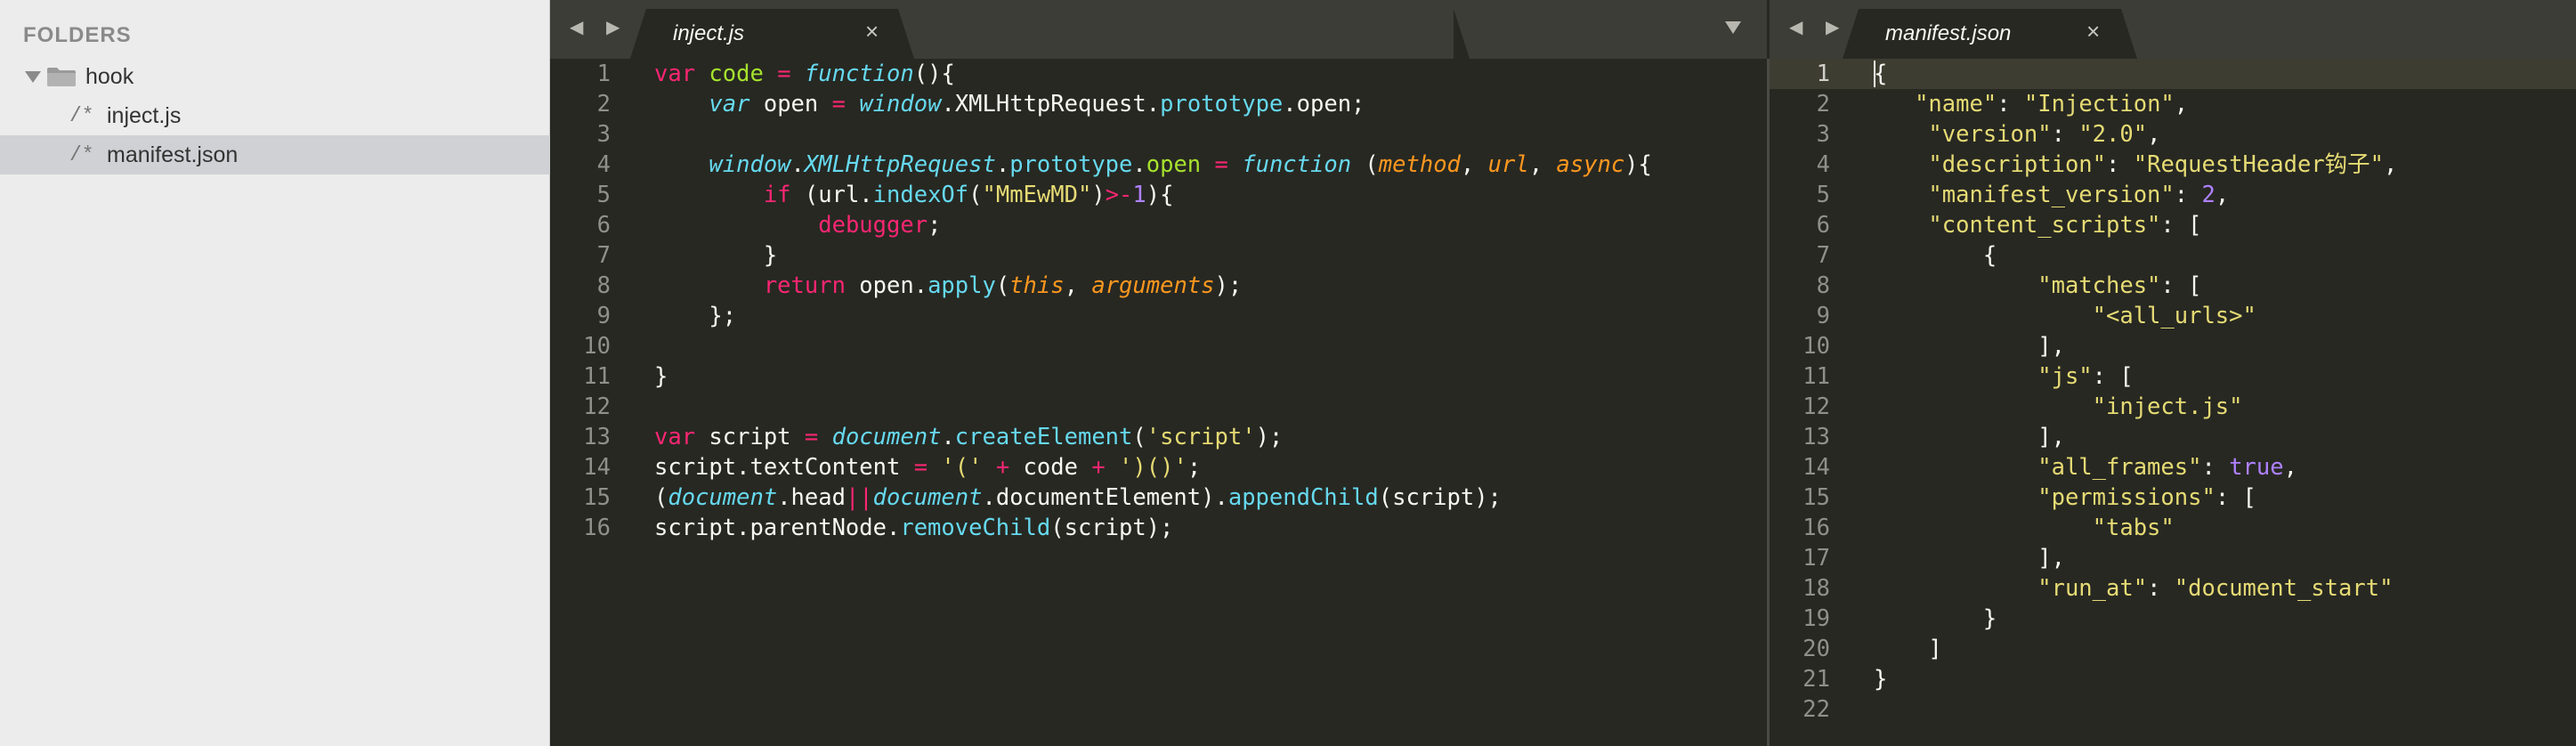 The image size is (2576, 746). What do you see at coordinates (275, 77) in the screenshot?
I see `sidebar-folder-hook: hook` at bounding box center [275, 77].